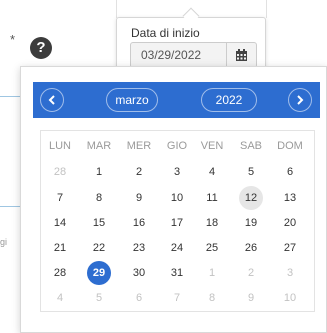 This screenshot has width=327, height=333. I want to click on calendar-day: 14, so click(60, 223).